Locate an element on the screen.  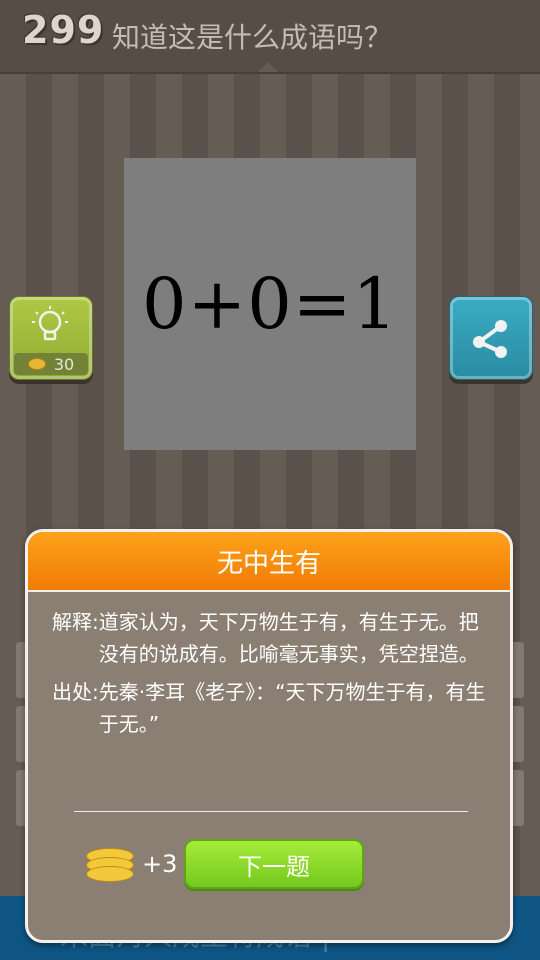
explanation-label: 解释: is located at coordinates (75, 622).